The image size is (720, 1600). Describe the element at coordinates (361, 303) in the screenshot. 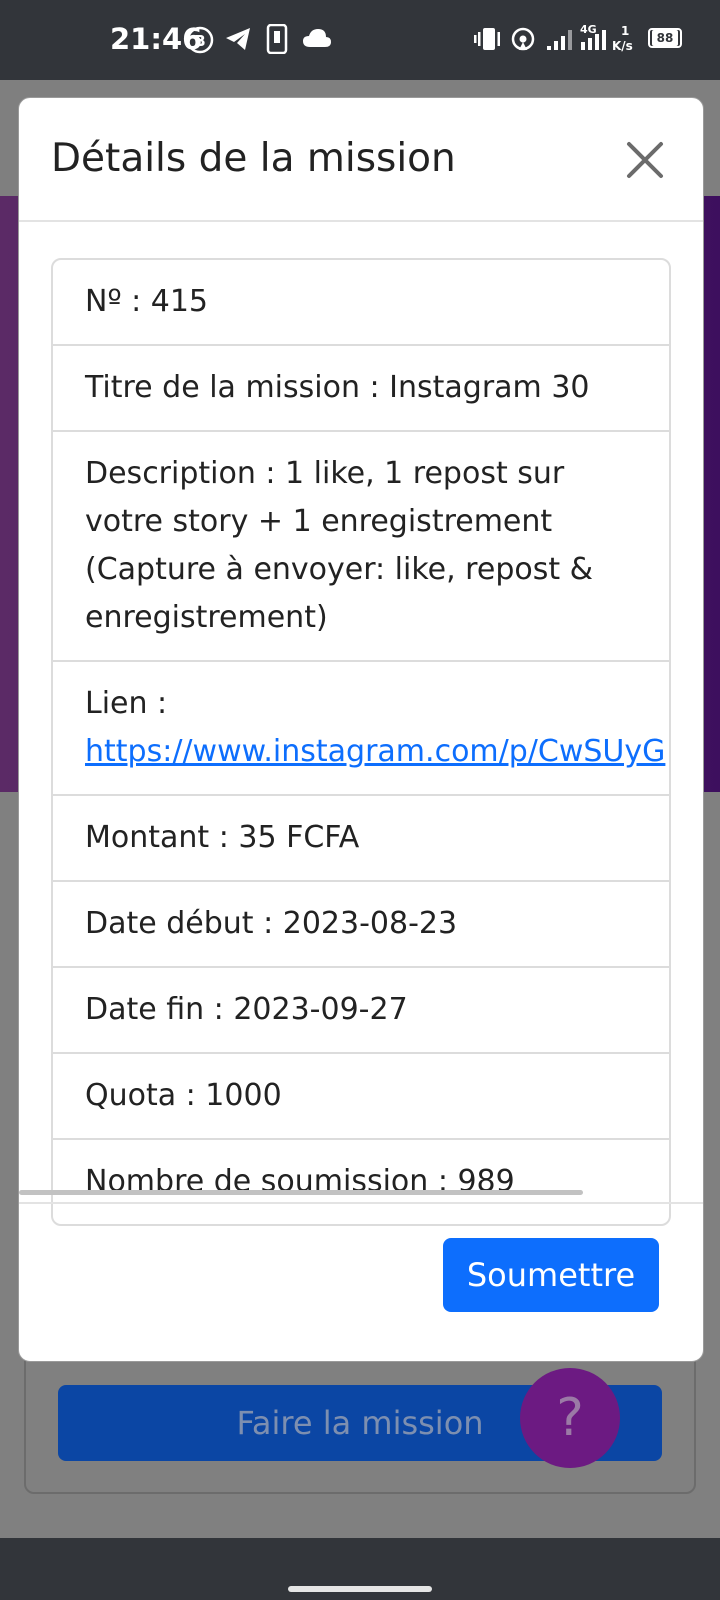

I see `detail-row-number: Nº : 415` at that location.